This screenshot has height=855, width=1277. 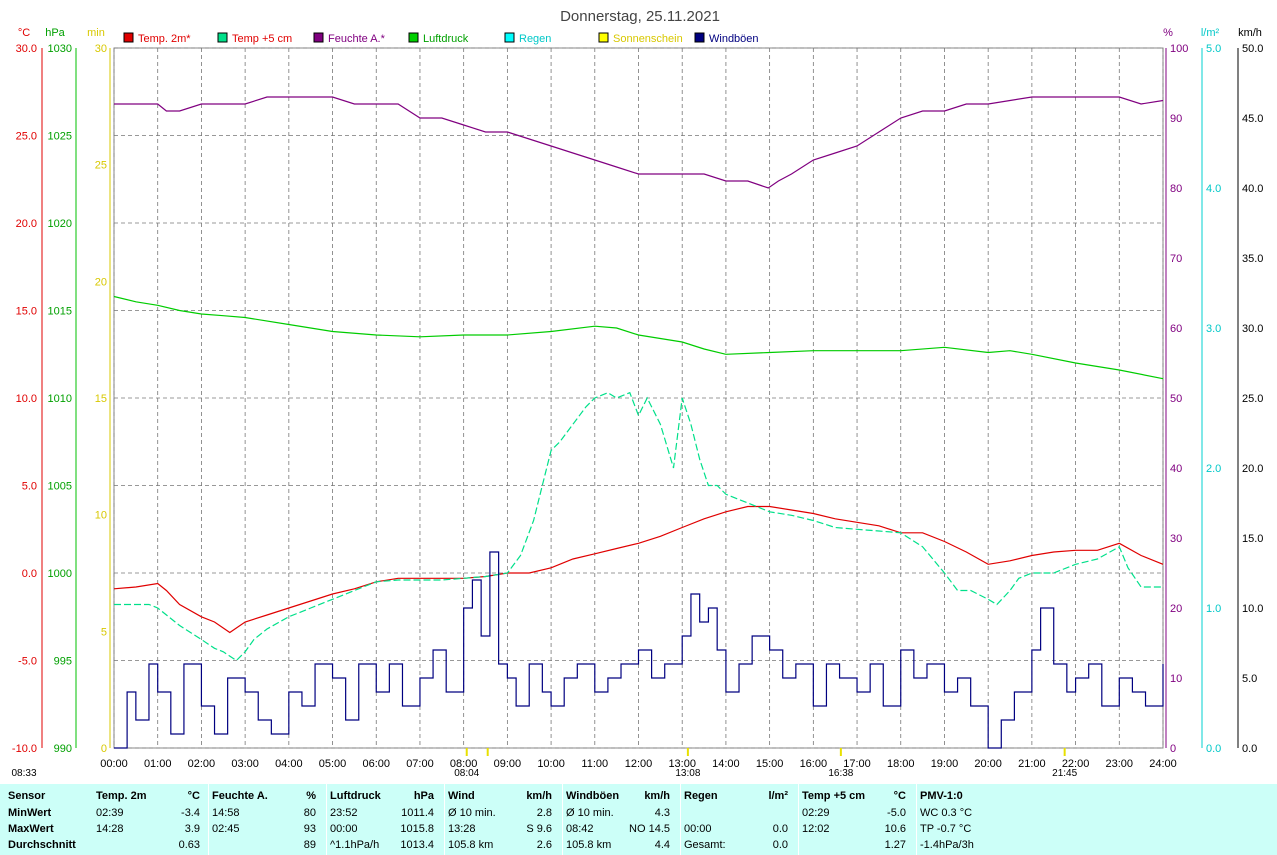 What do you see at coordinates (189, 845) in the screenshot?
I see `table-cell: 0.63` at bounding box center [189, 845].